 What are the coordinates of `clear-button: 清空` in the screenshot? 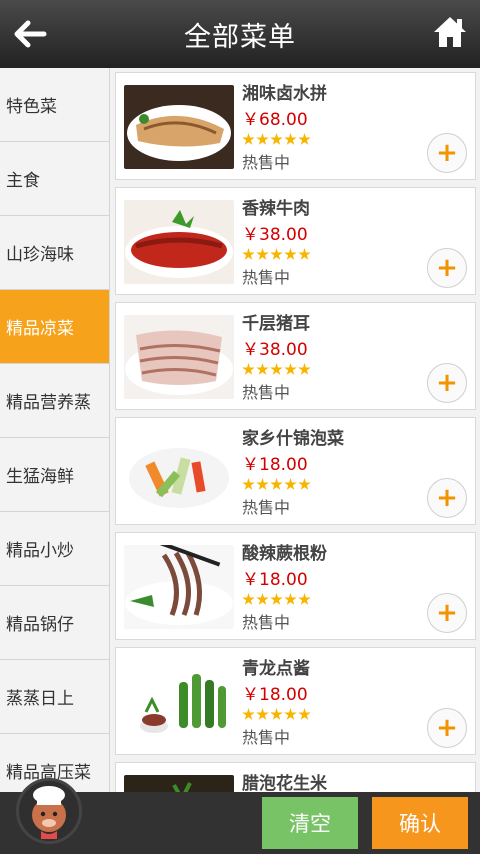 It's located at (310, 823).